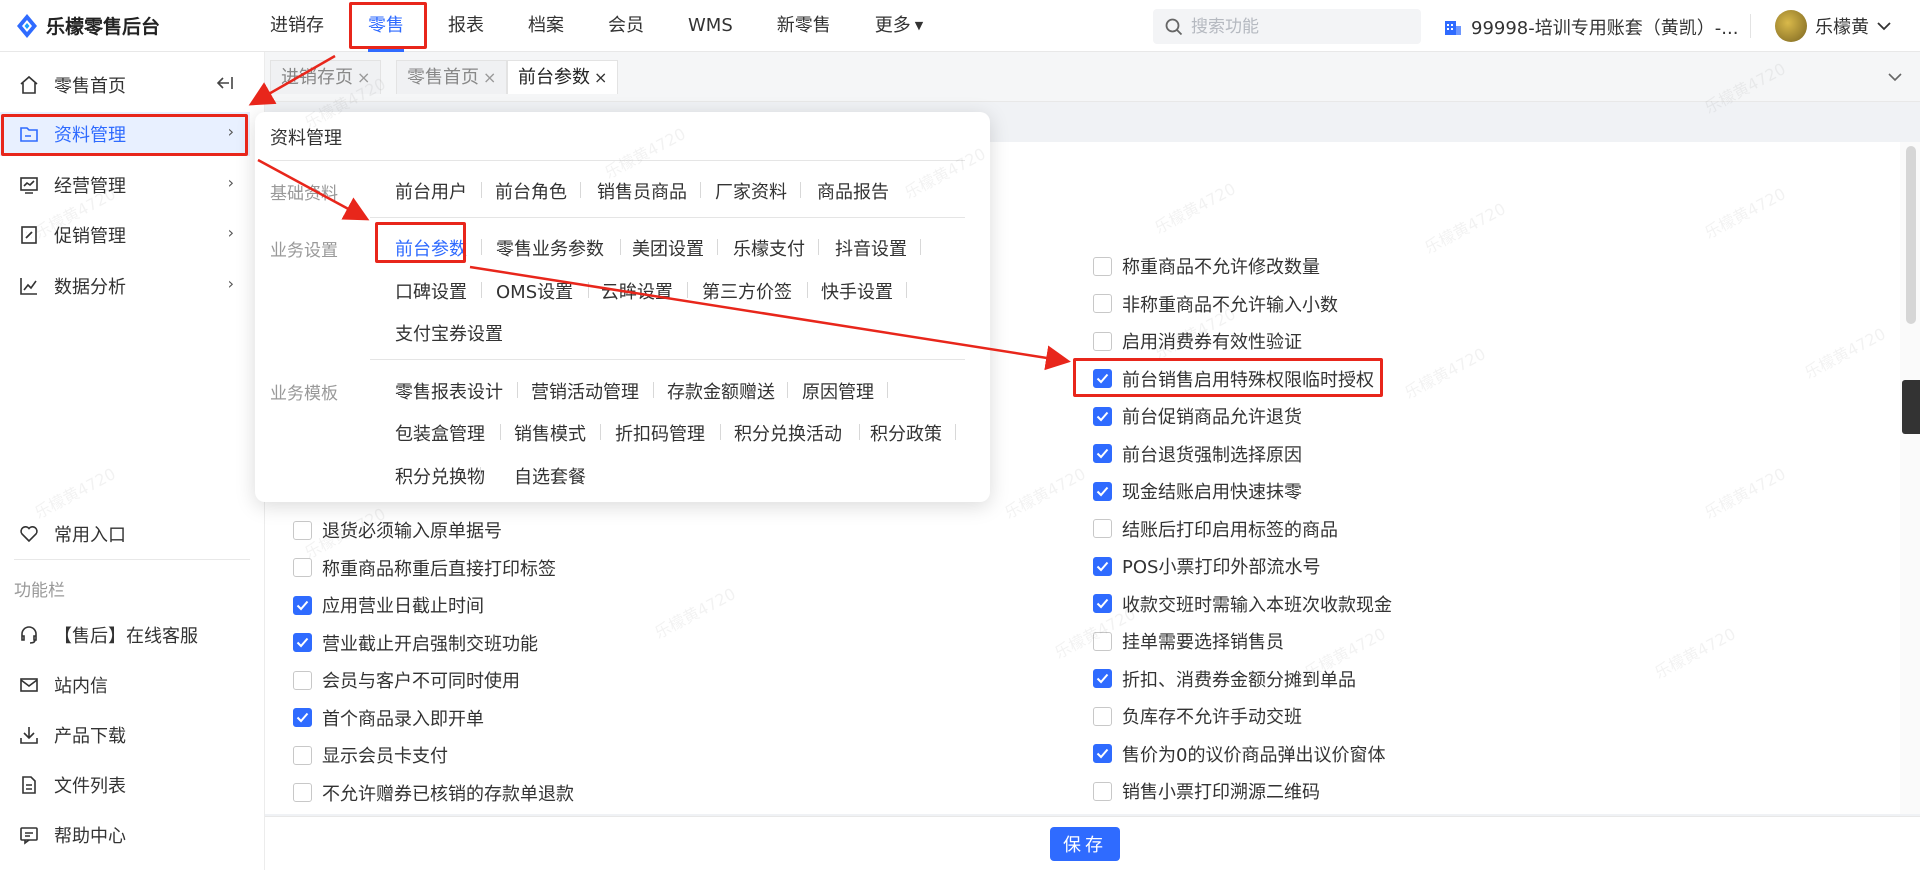  What do you see at coordinates (431, 191) in the screenshot?
I see `link-frontend-user: 前台用户` at bounding box center [431, 191].